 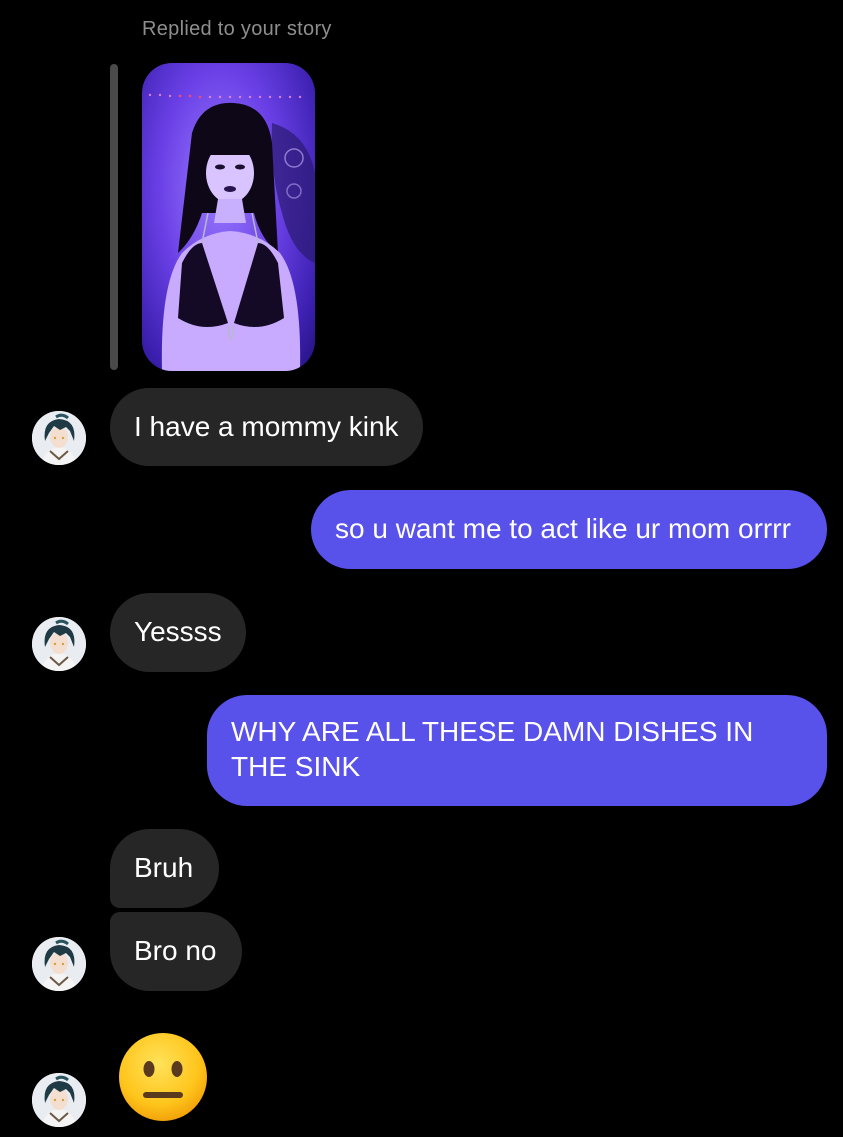 I want to click on message-bubble-incoming: Yessss, so click(x=178, y=632).